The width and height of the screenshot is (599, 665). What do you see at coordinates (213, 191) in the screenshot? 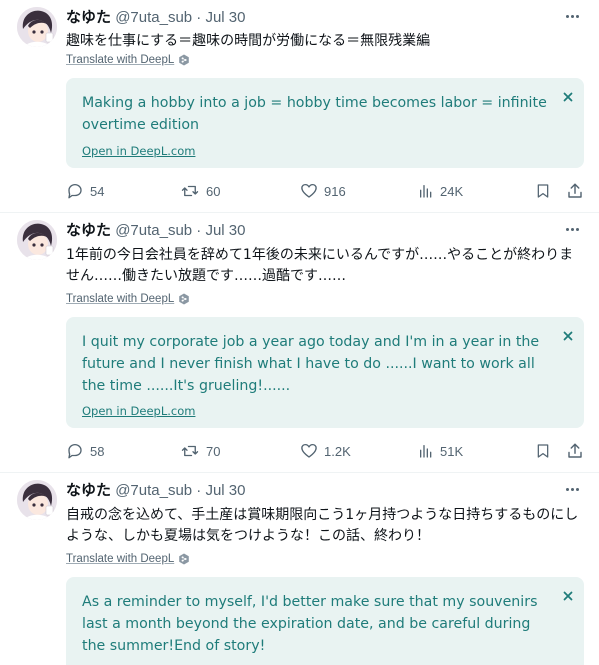
I see `repost-count: 60` at bounding box center [213, 191].